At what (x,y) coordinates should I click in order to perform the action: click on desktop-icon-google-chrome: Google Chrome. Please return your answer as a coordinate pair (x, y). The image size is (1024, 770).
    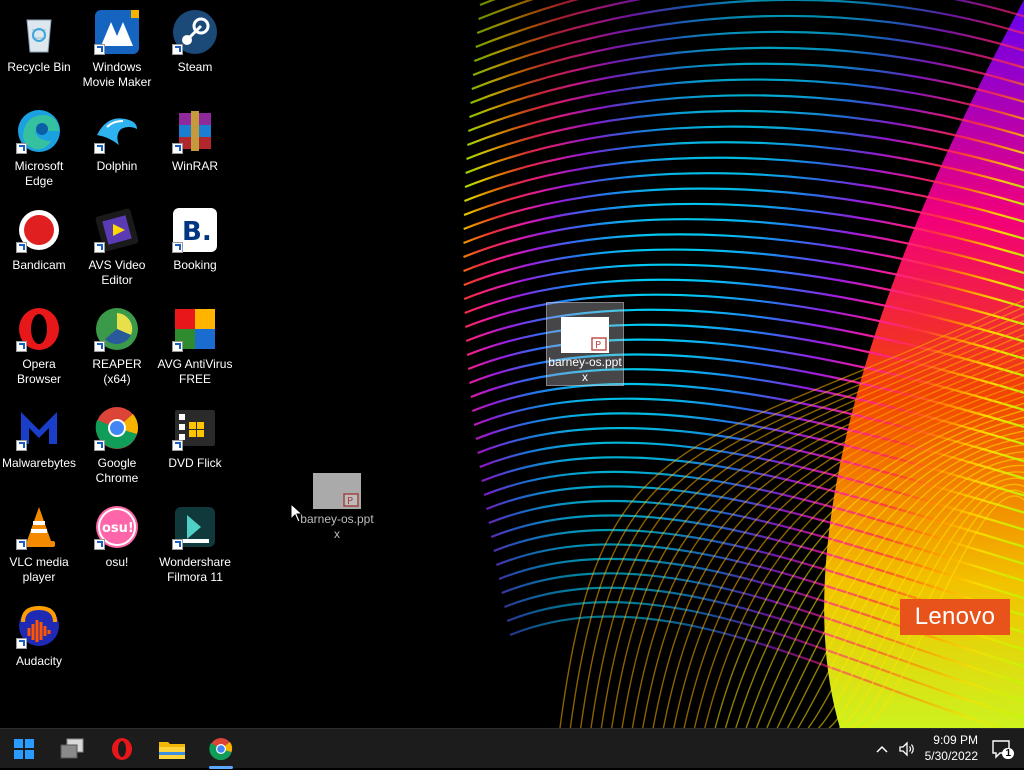
    Looking at the image, I should click on (117, 445).